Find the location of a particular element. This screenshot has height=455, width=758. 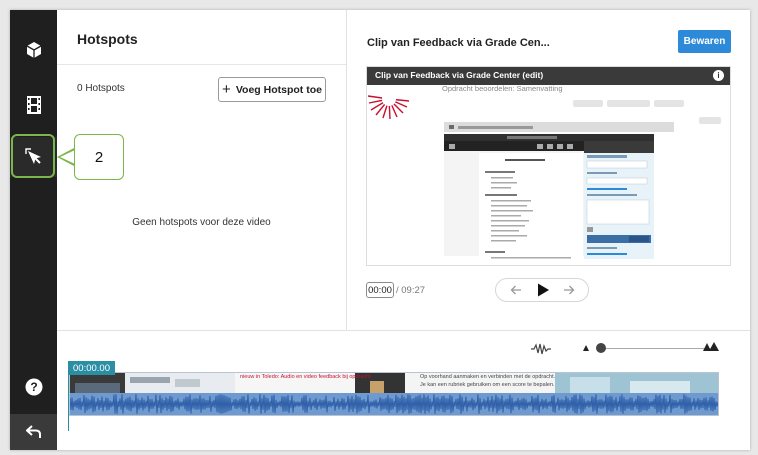

waveform-icon is located at coordinates (541, 349).